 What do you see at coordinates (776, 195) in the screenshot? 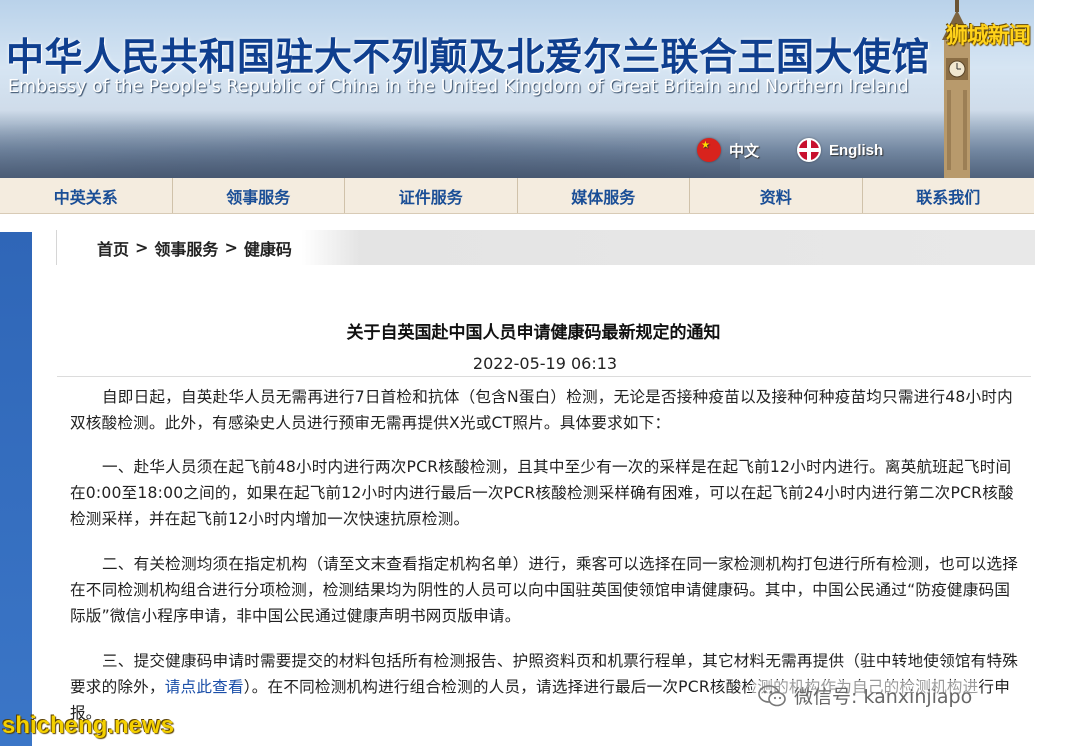
I see `nav-item-resources: 资料` at bounding box center [776, 195].